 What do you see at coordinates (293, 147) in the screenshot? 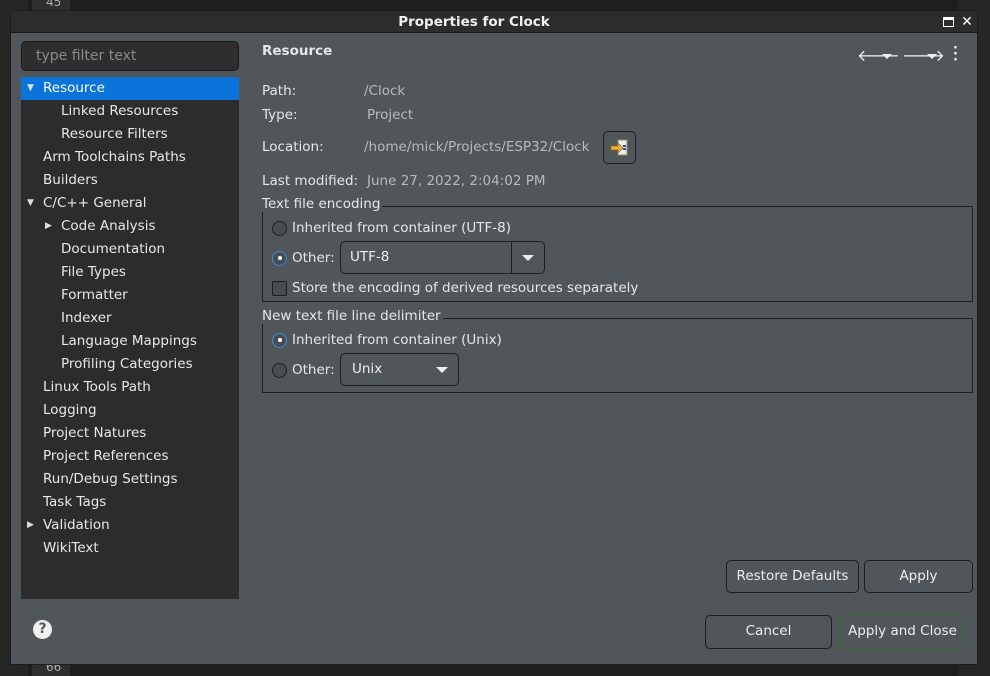
I see `location-label: Location:` at bounding box center [293, 147].